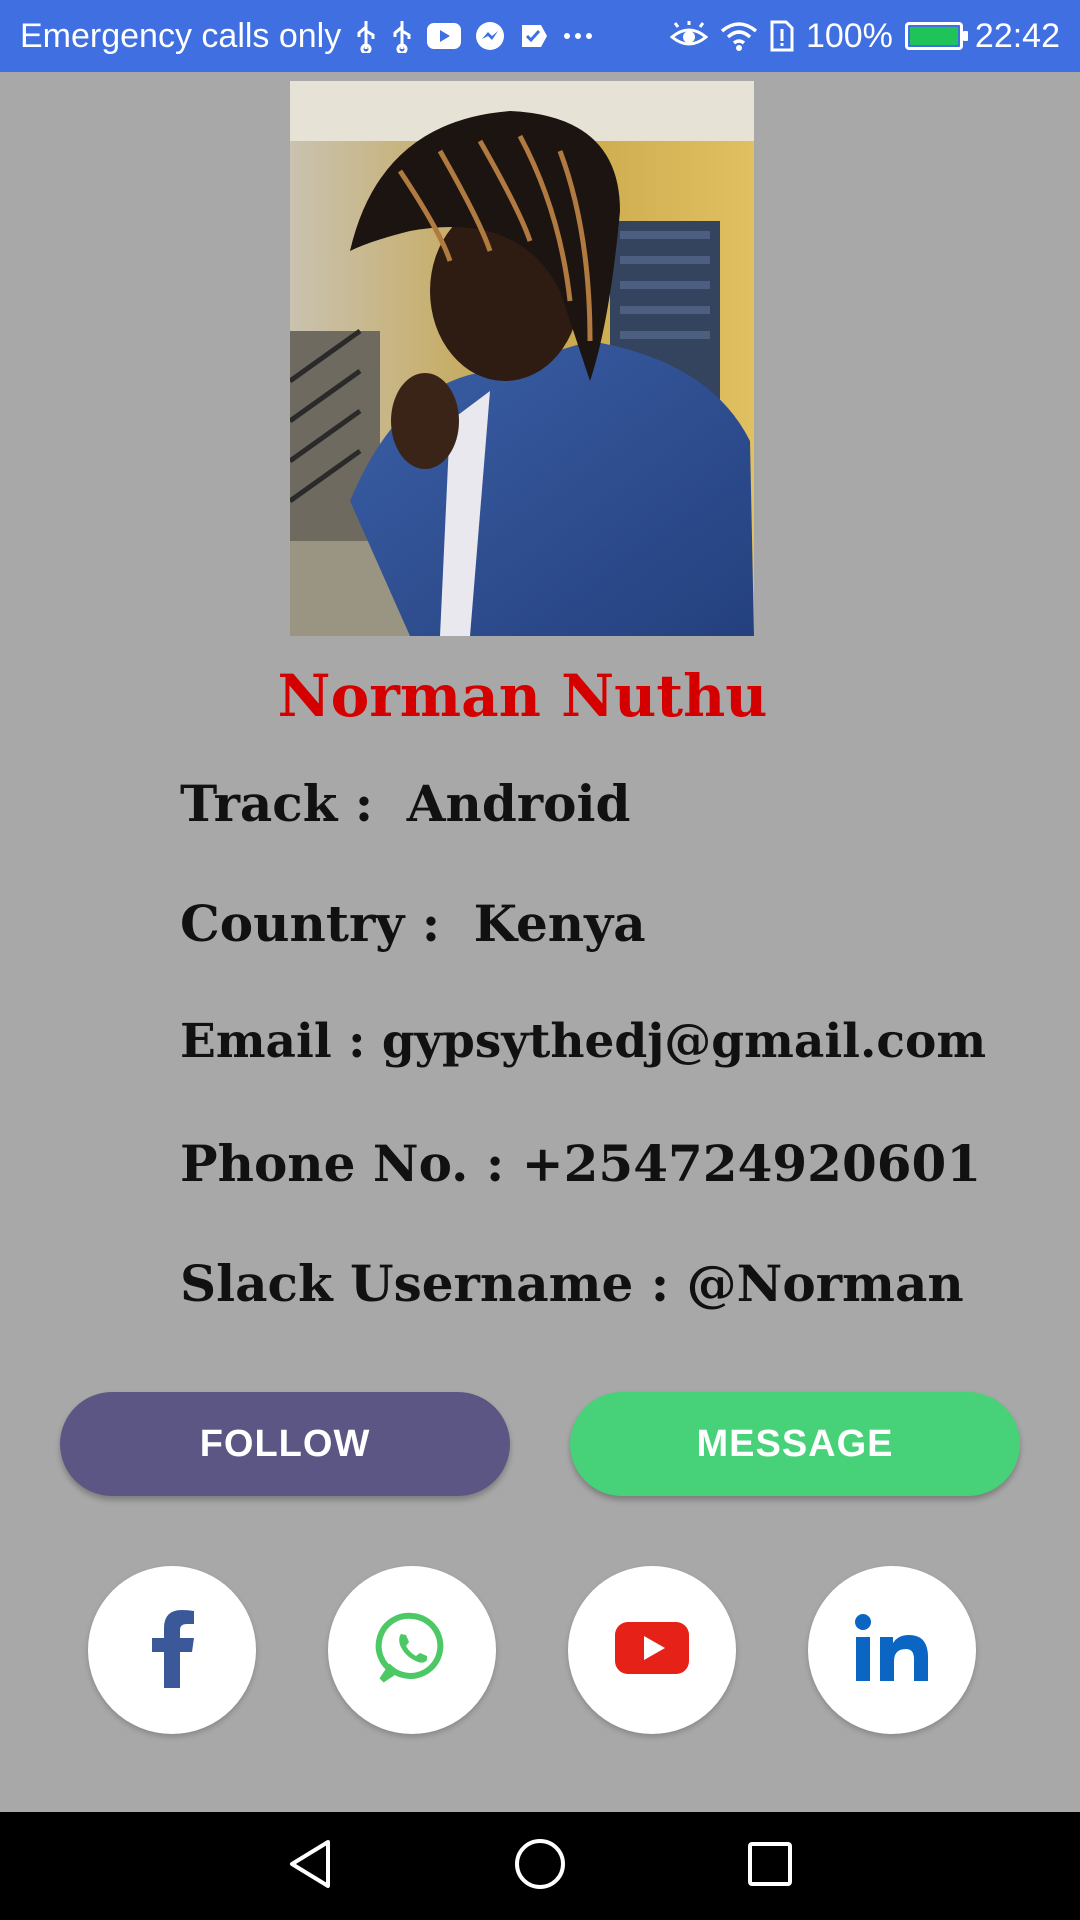  I want to click on home-button, so click(540, 1866).